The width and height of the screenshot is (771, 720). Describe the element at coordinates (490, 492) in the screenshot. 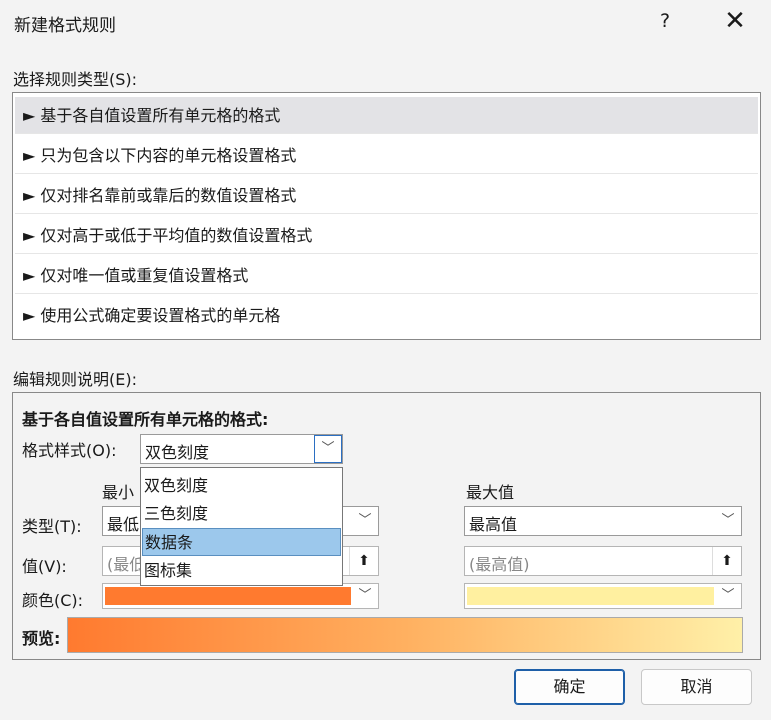

I see `max-header: 最大值` at that location.